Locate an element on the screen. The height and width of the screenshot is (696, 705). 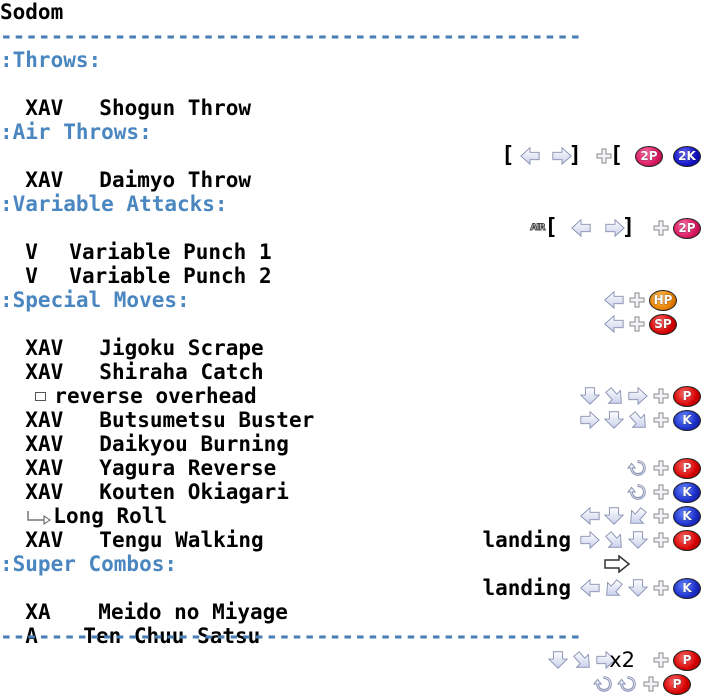
move-row: A Ten Chuu Satsu P is located at coordinates (352, 647).